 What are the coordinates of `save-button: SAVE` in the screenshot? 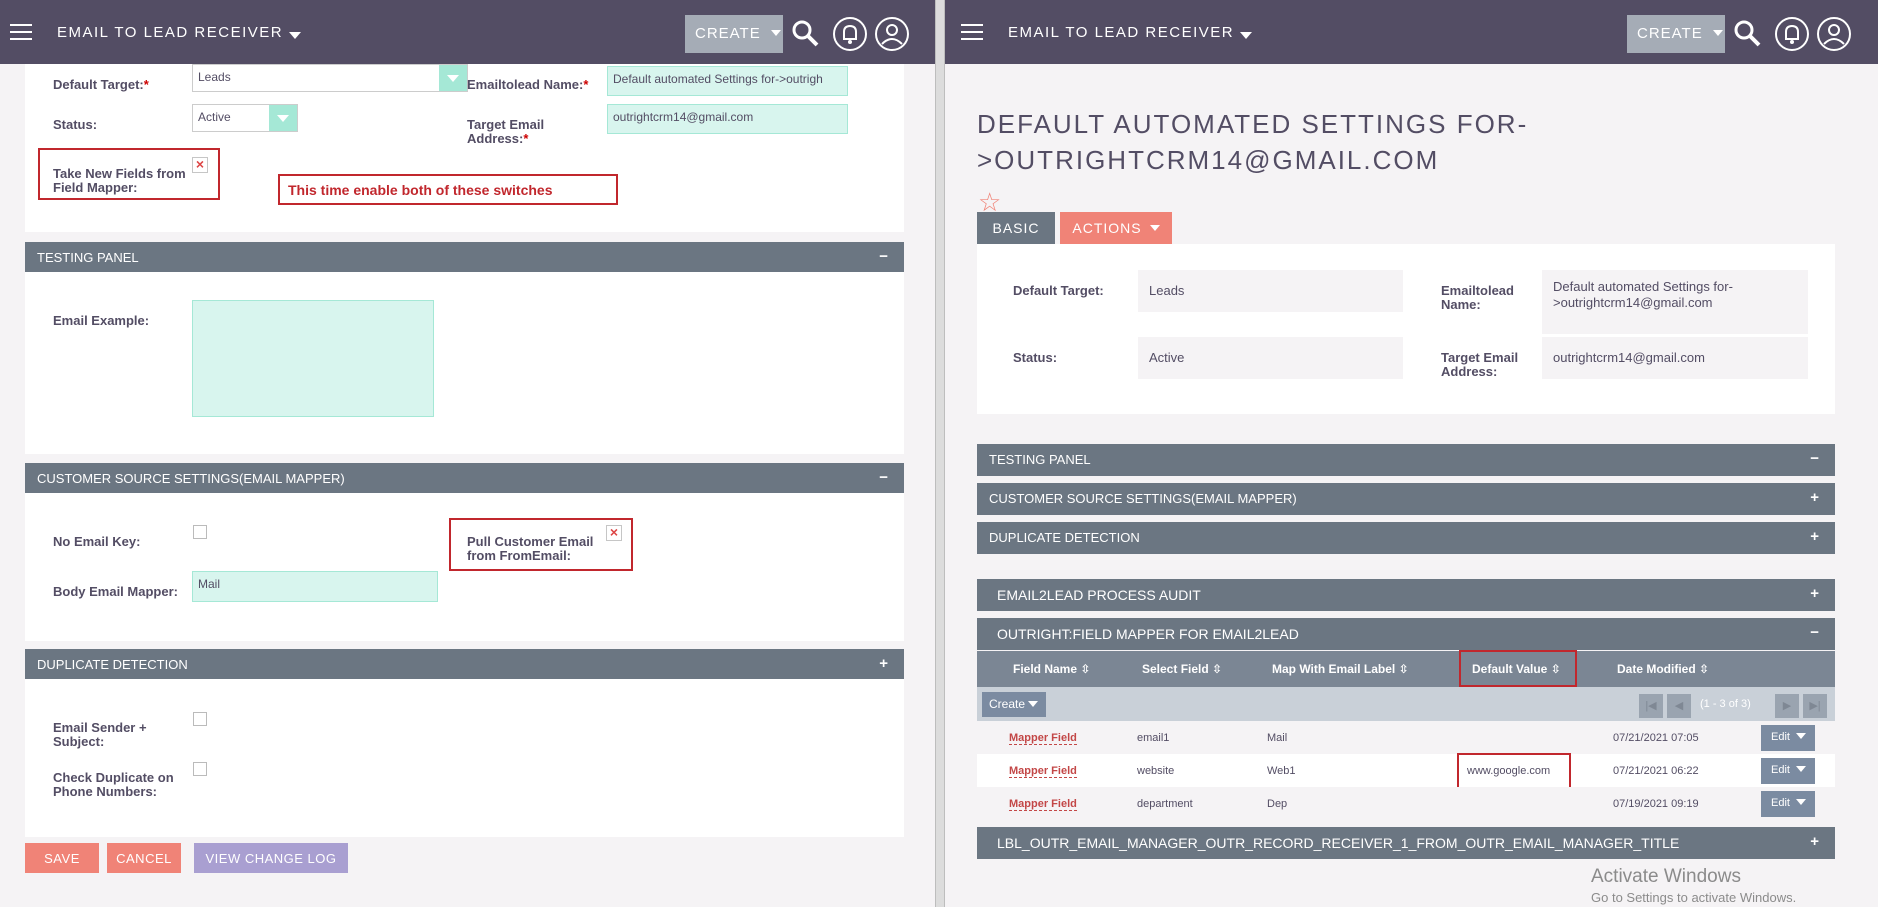 It's located at (62, 858).